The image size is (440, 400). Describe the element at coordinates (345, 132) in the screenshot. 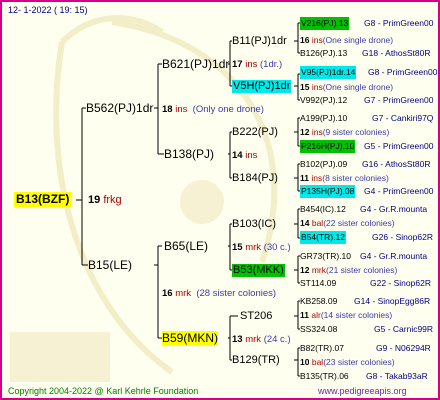

I see `gen5-info: 12 ins(9 sister colonies)` at that location.